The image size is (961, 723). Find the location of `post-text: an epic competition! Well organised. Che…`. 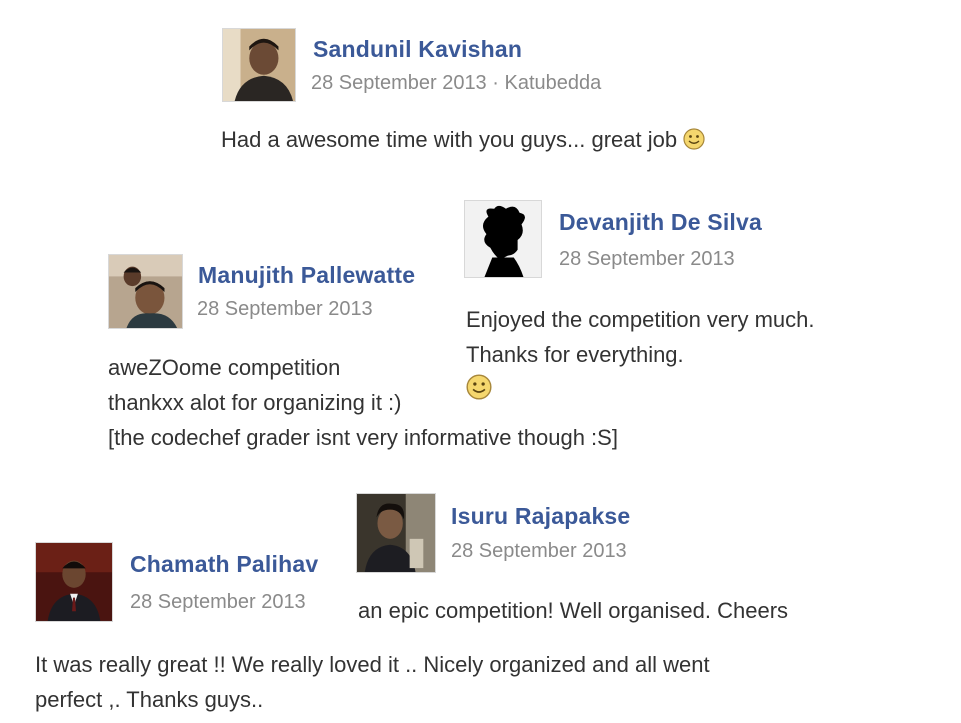

post-text: an epic competition! Well organised. Che… is located at coordinates (573, 610).